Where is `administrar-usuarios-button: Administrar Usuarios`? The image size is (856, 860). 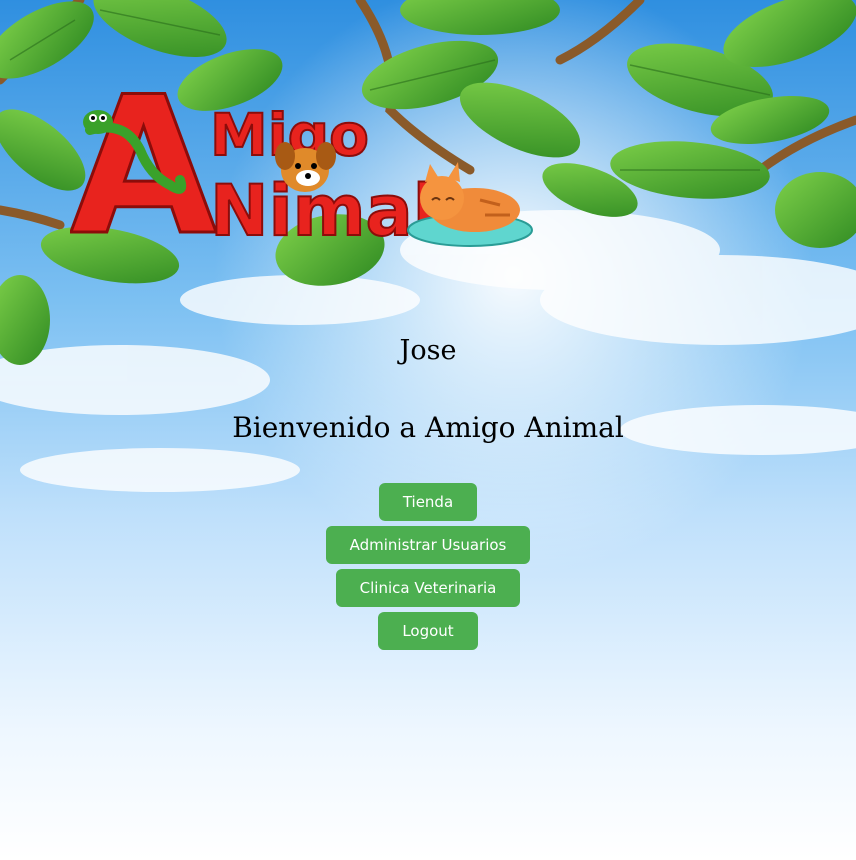 administrar-usuarios-button: Administrar Usuarios is located at coordinates (428, 545).